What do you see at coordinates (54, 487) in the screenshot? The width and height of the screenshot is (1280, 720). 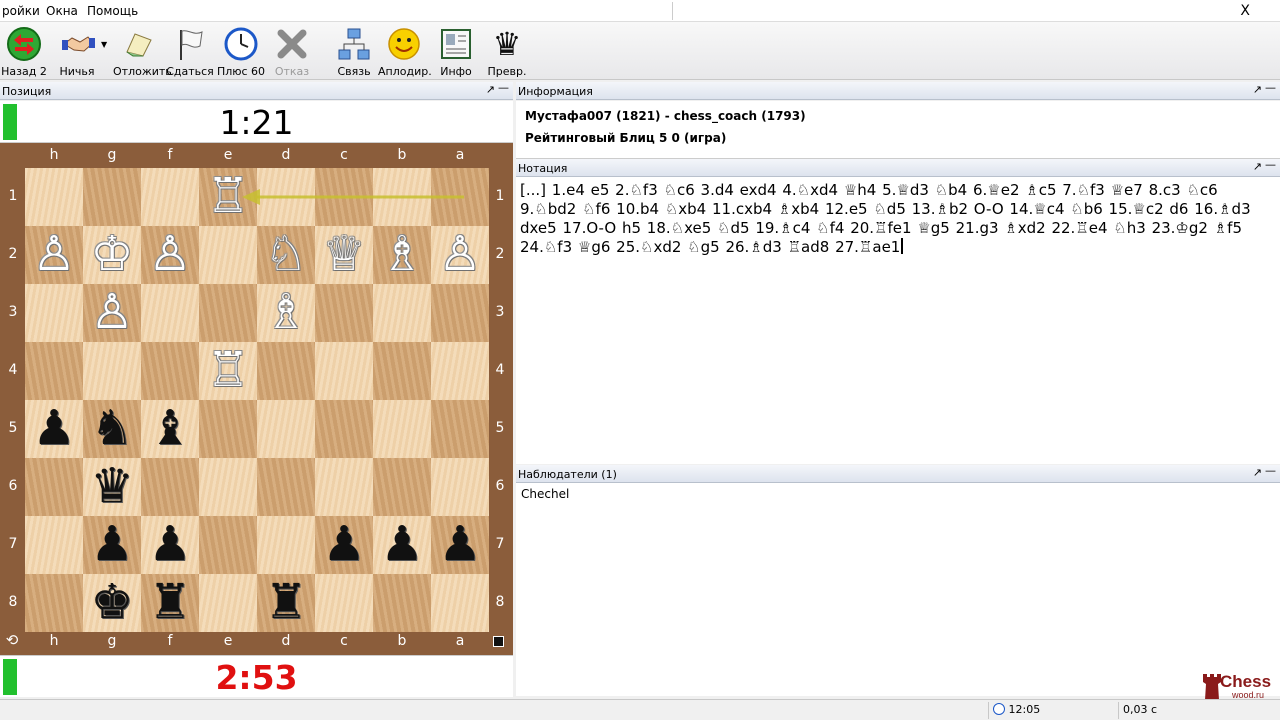 I see `square-h6` at bounding box center [54, 487].